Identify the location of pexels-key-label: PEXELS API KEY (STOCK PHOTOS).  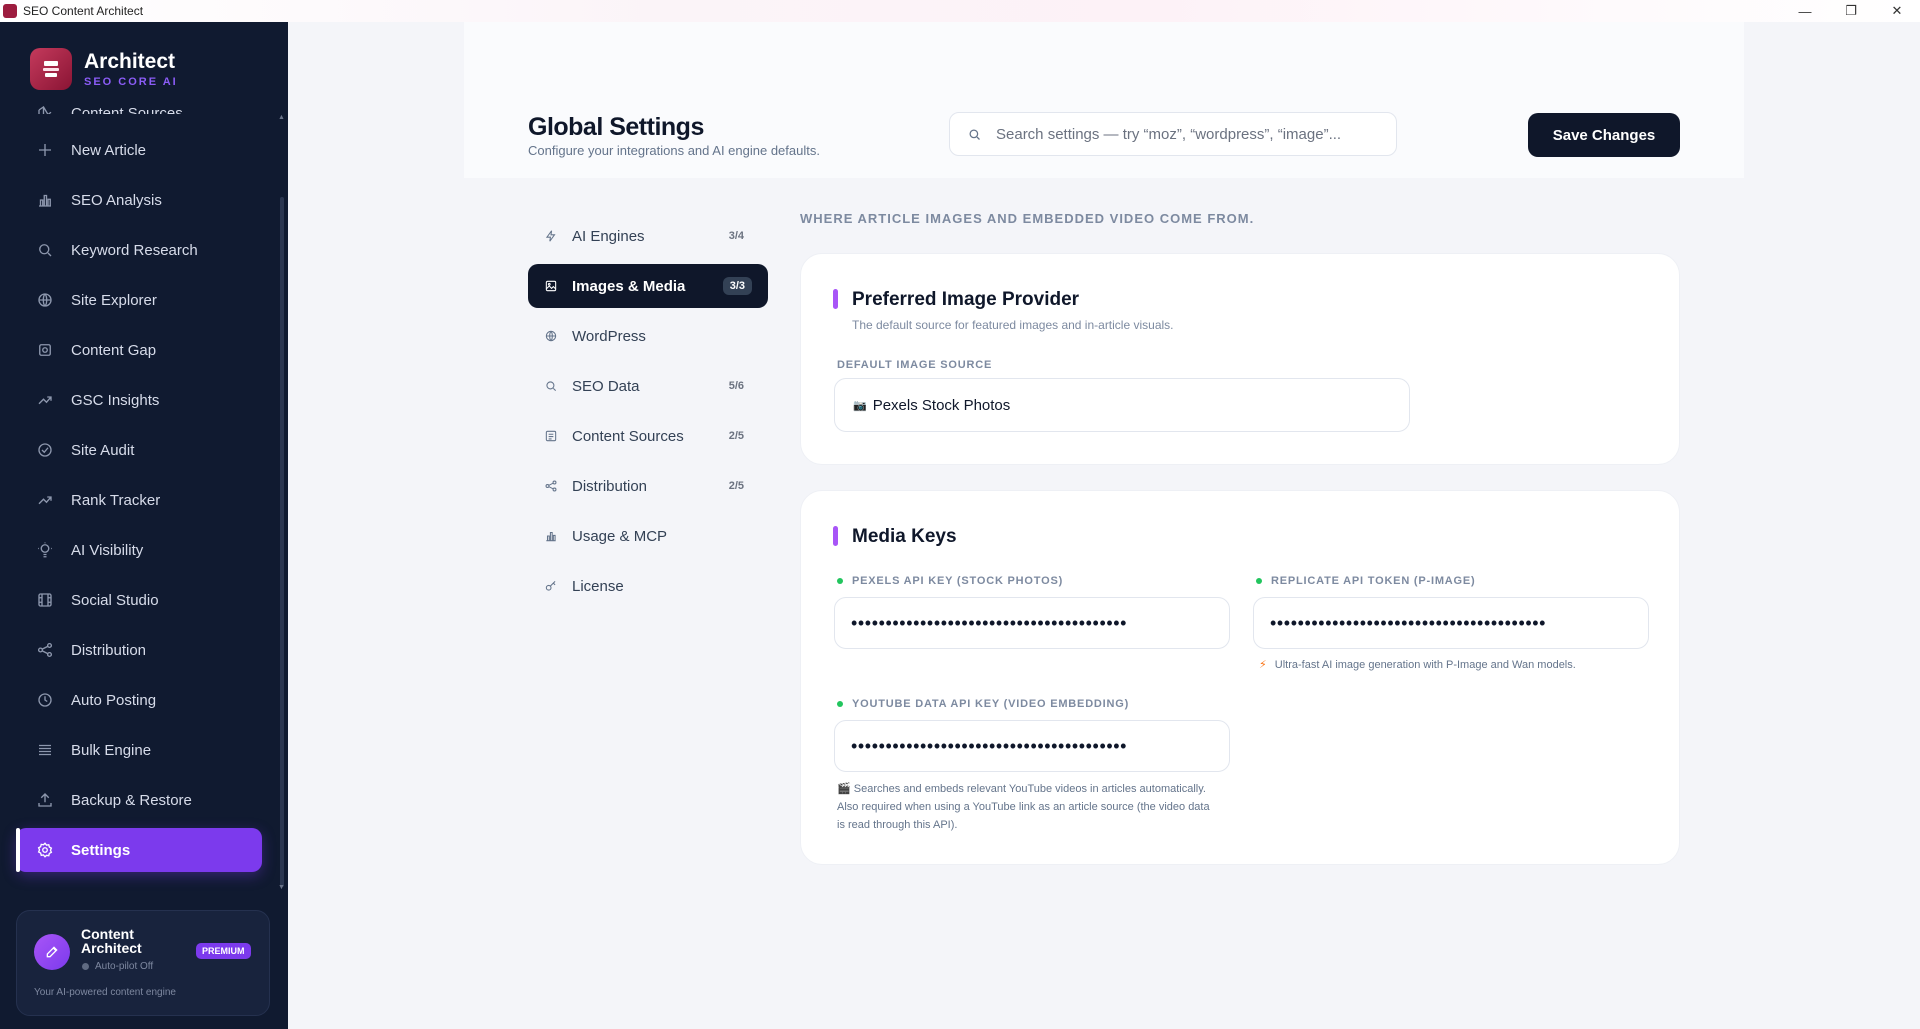
(950, 581).